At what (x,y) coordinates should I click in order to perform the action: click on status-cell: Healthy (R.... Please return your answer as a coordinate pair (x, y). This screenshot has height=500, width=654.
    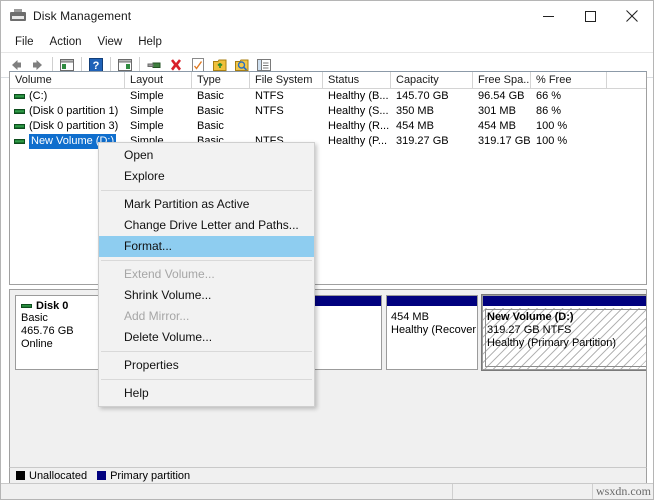
    Looking at the image, I should click on (359, 126).